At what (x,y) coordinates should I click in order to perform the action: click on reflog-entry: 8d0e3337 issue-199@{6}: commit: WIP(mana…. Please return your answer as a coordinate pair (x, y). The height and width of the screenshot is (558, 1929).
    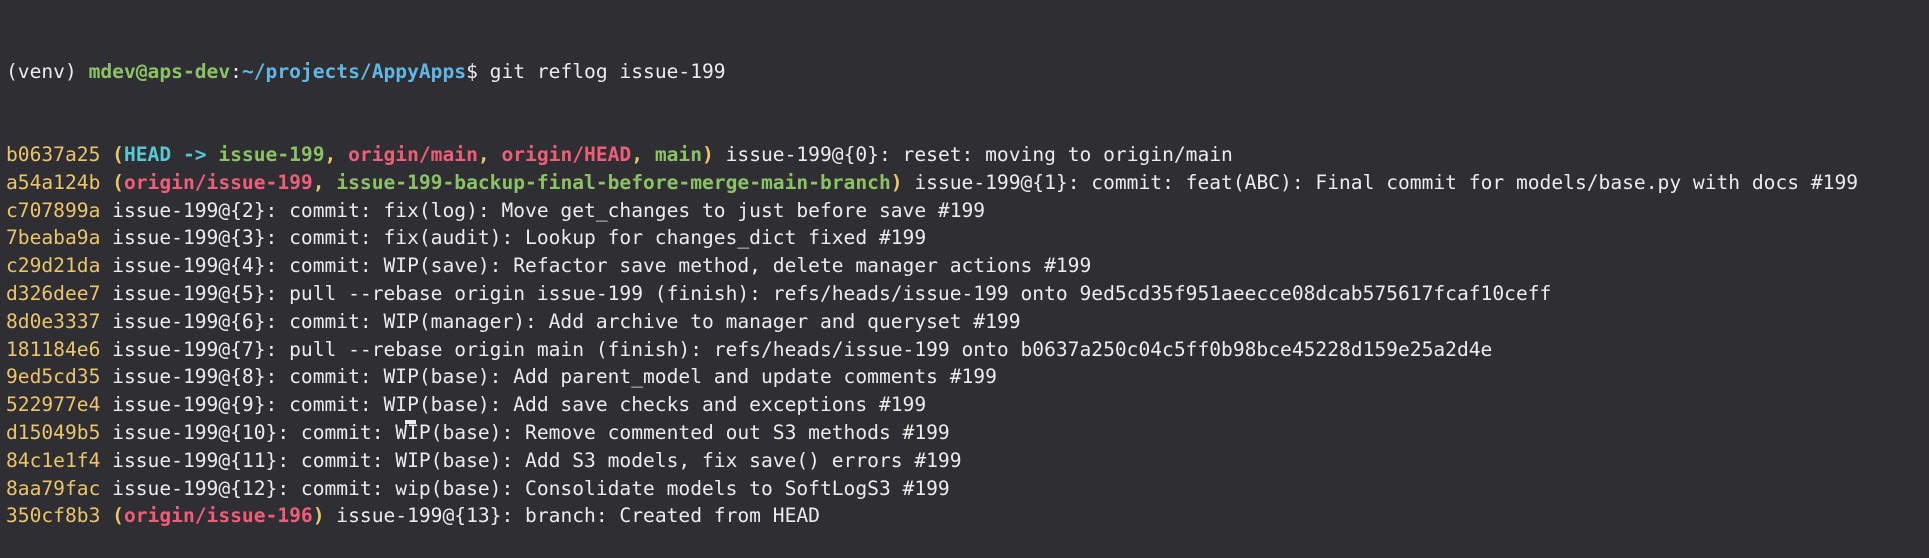
    Looking at the image, I should click on (967, 322).